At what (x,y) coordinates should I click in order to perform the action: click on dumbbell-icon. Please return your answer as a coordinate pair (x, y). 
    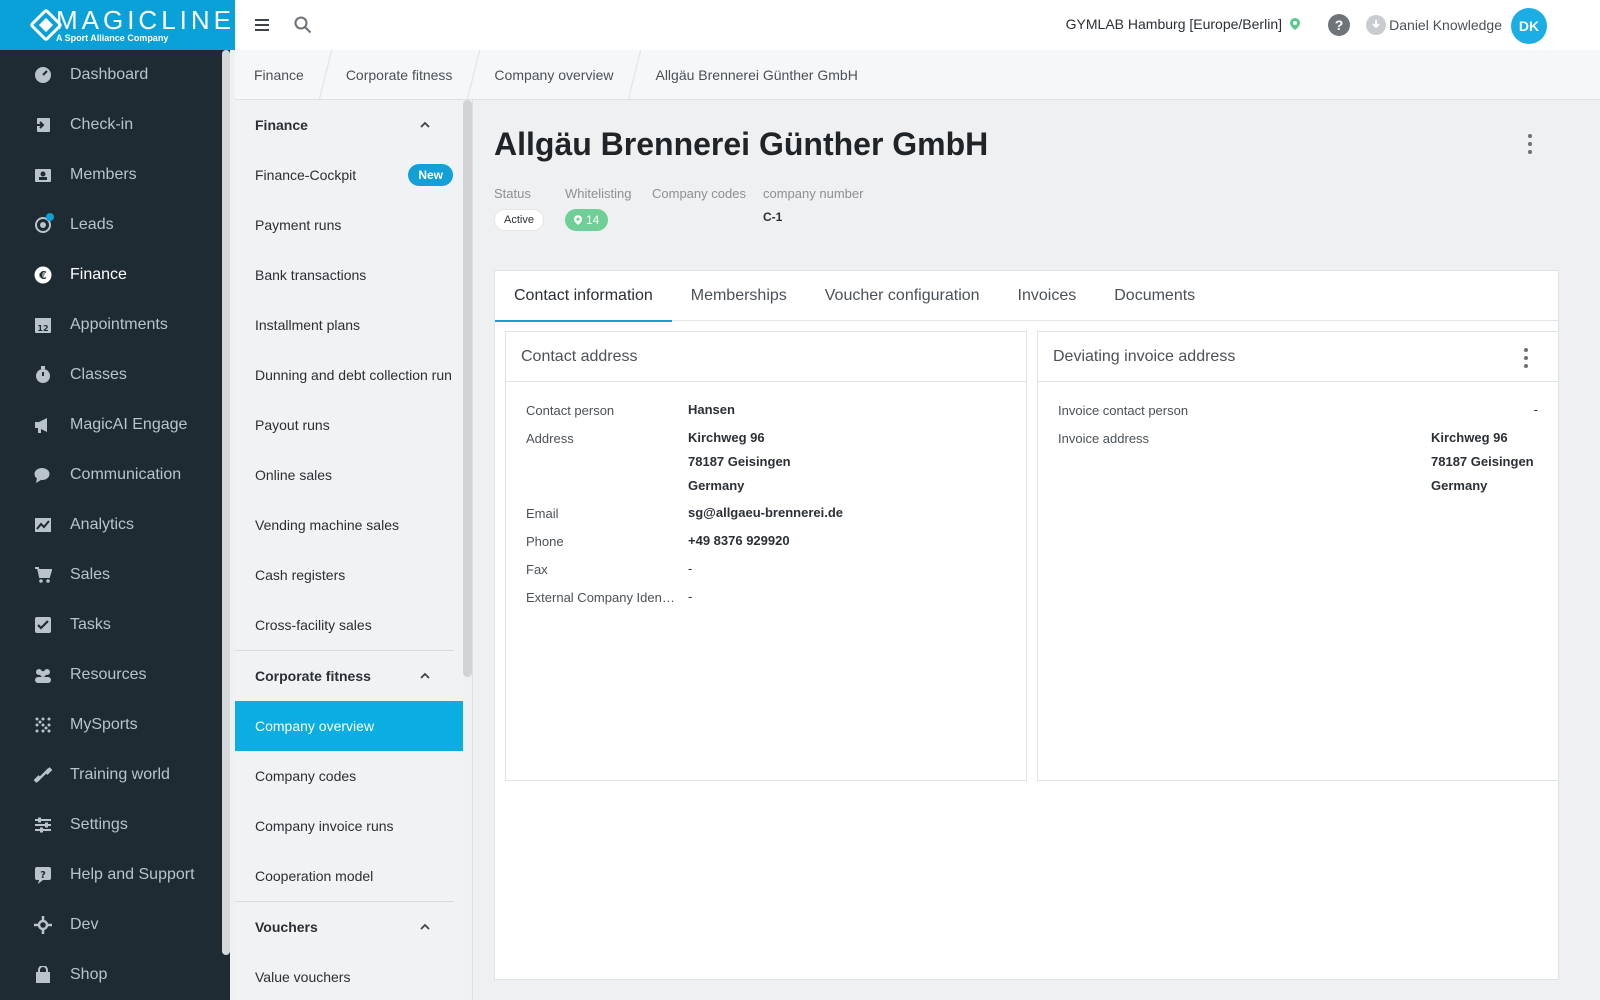
    Looking at the image, I should click on (43, 775).